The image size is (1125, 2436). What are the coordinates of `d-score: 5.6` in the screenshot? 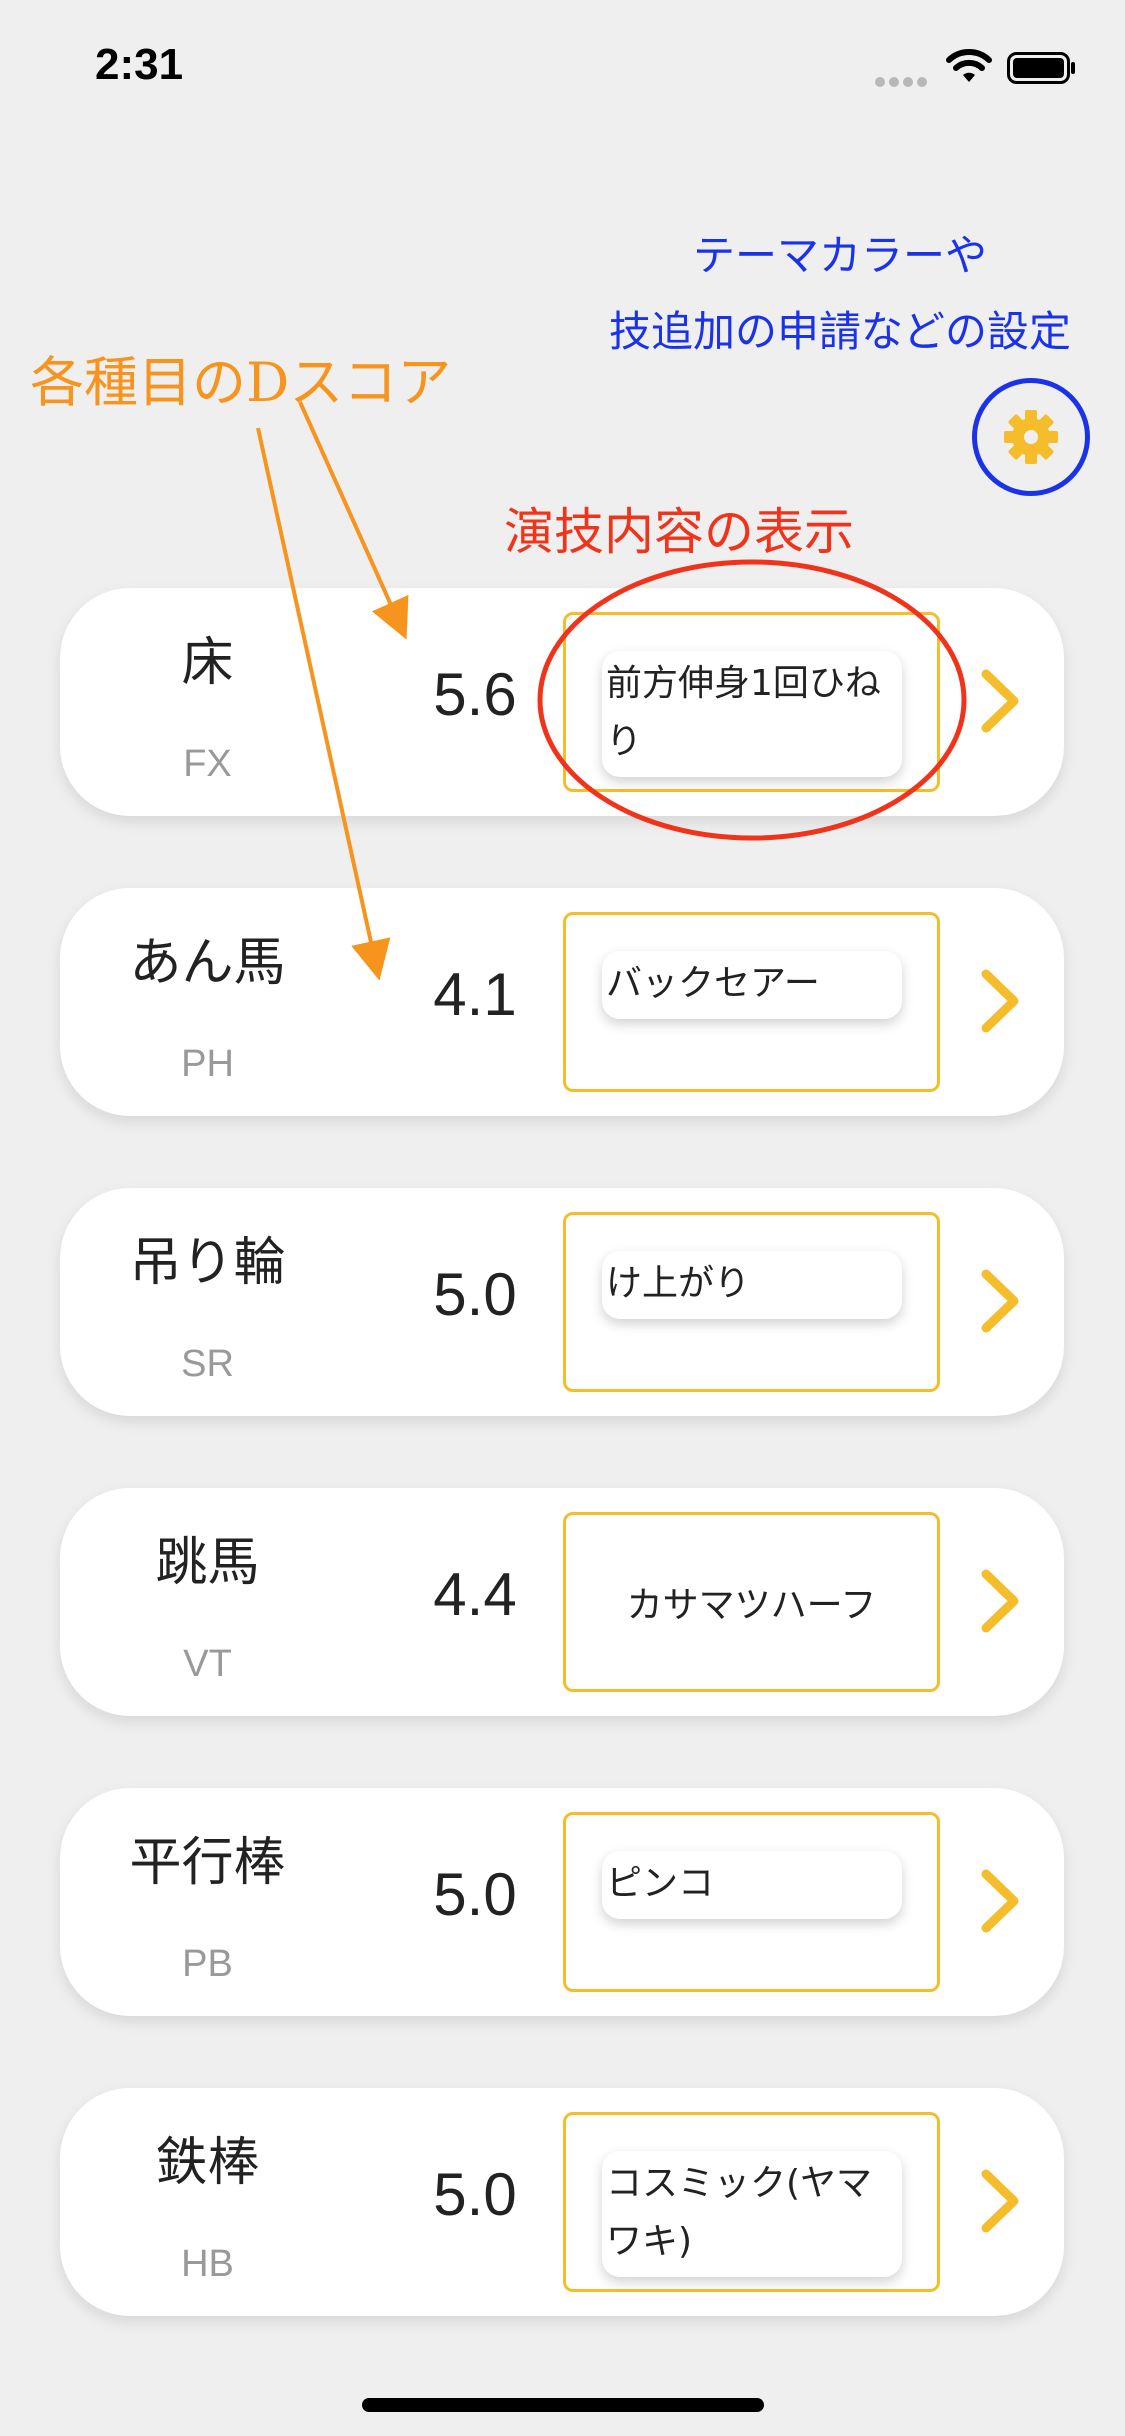 It's located at (475, 694).